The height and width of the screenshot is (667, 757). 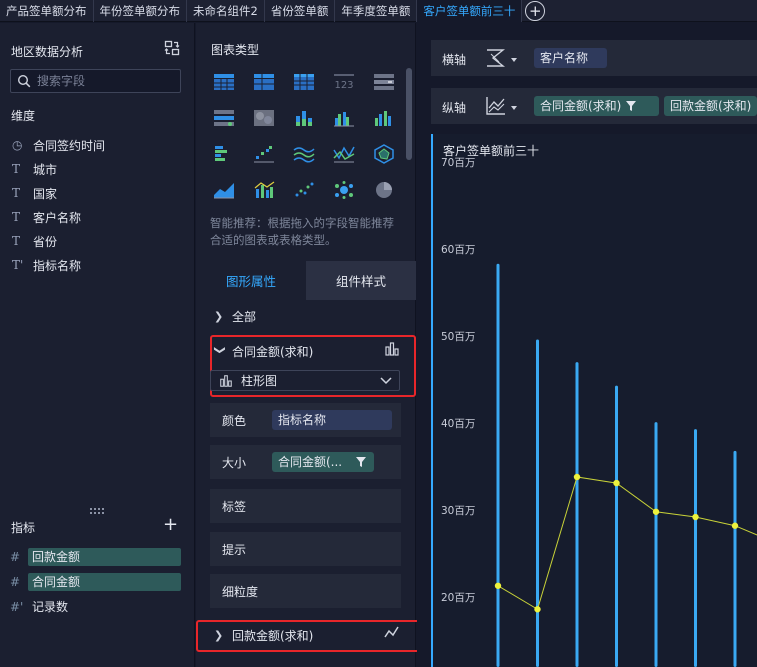 I want to click on dimension-field: T 省份, so click(x=34, y=241).